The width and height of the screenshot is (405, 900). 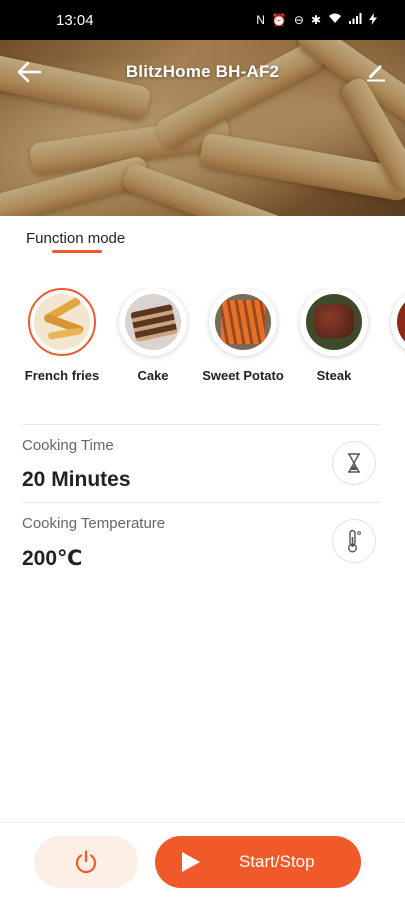 I want to click on mode-sweet-potato: Sweet Potato, so click(x=243, y=335).